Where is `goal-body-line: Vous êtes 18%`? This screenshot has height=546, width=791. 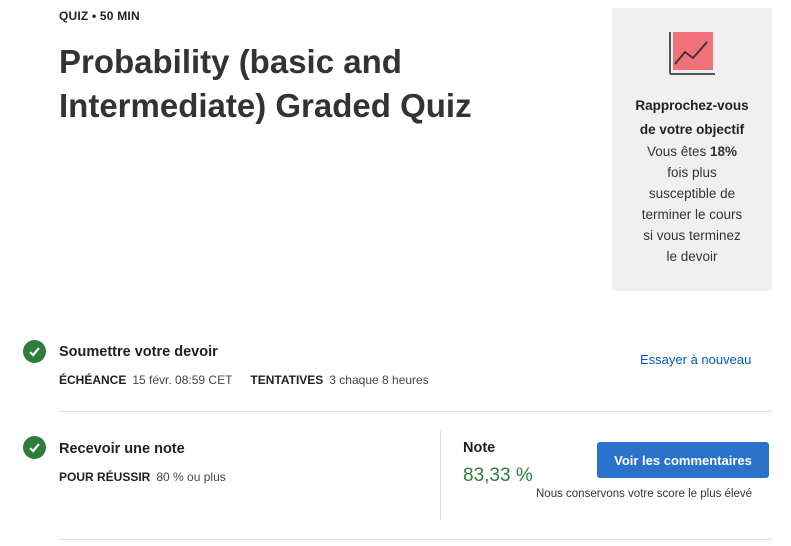 goal-body-line: Vous êtes 18% is located at coordinates (692, 151).